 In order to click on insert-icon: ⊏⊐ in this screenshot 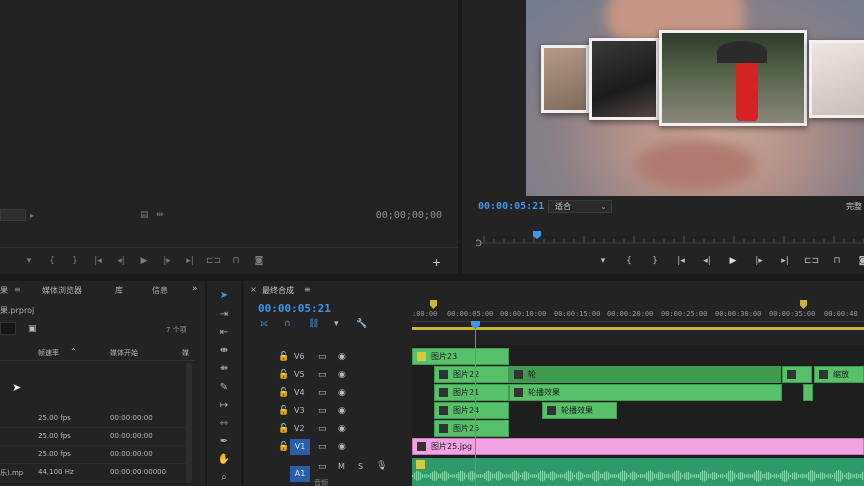, I will do `click(213, 261)`.